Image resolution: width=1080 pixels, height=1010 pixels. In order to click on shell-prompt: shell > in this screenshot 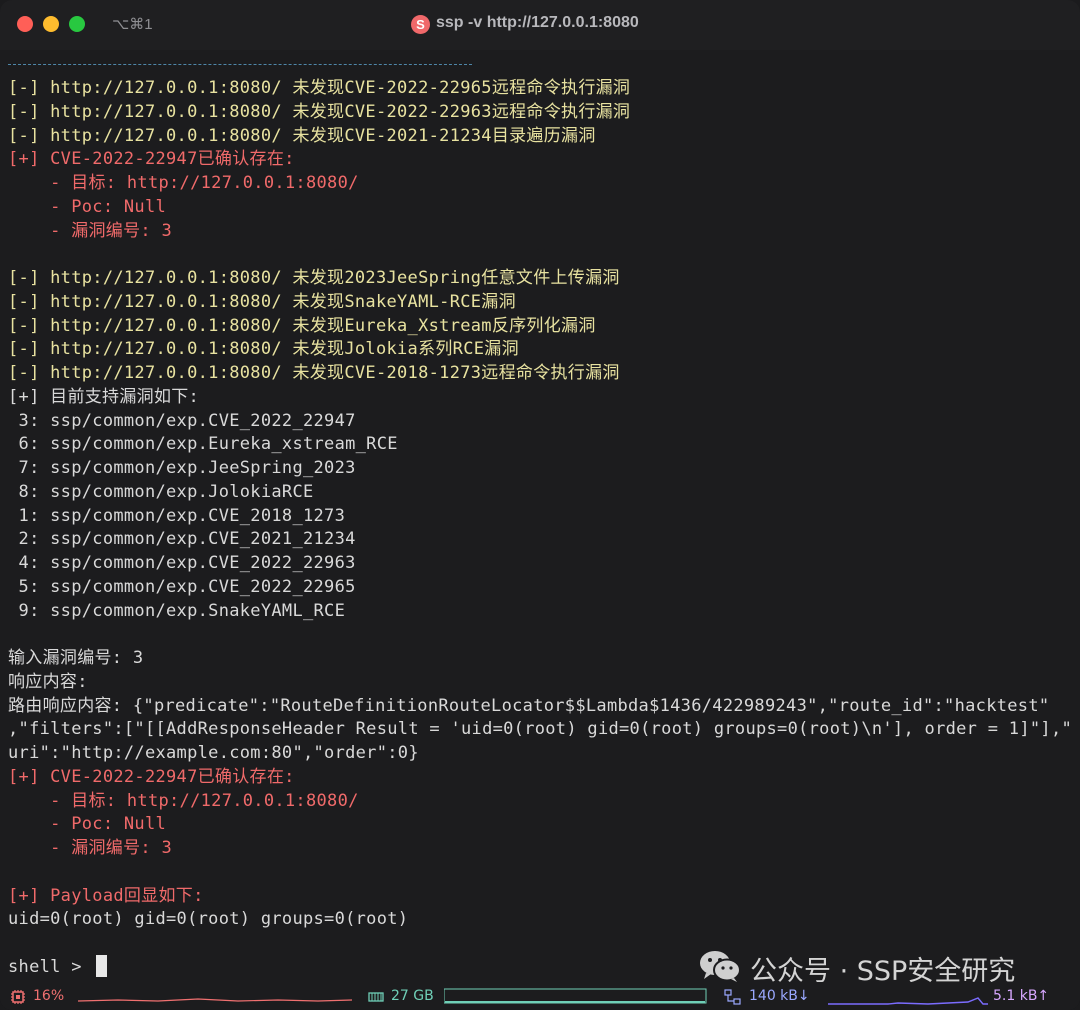, I will do `click(58, 966)`.